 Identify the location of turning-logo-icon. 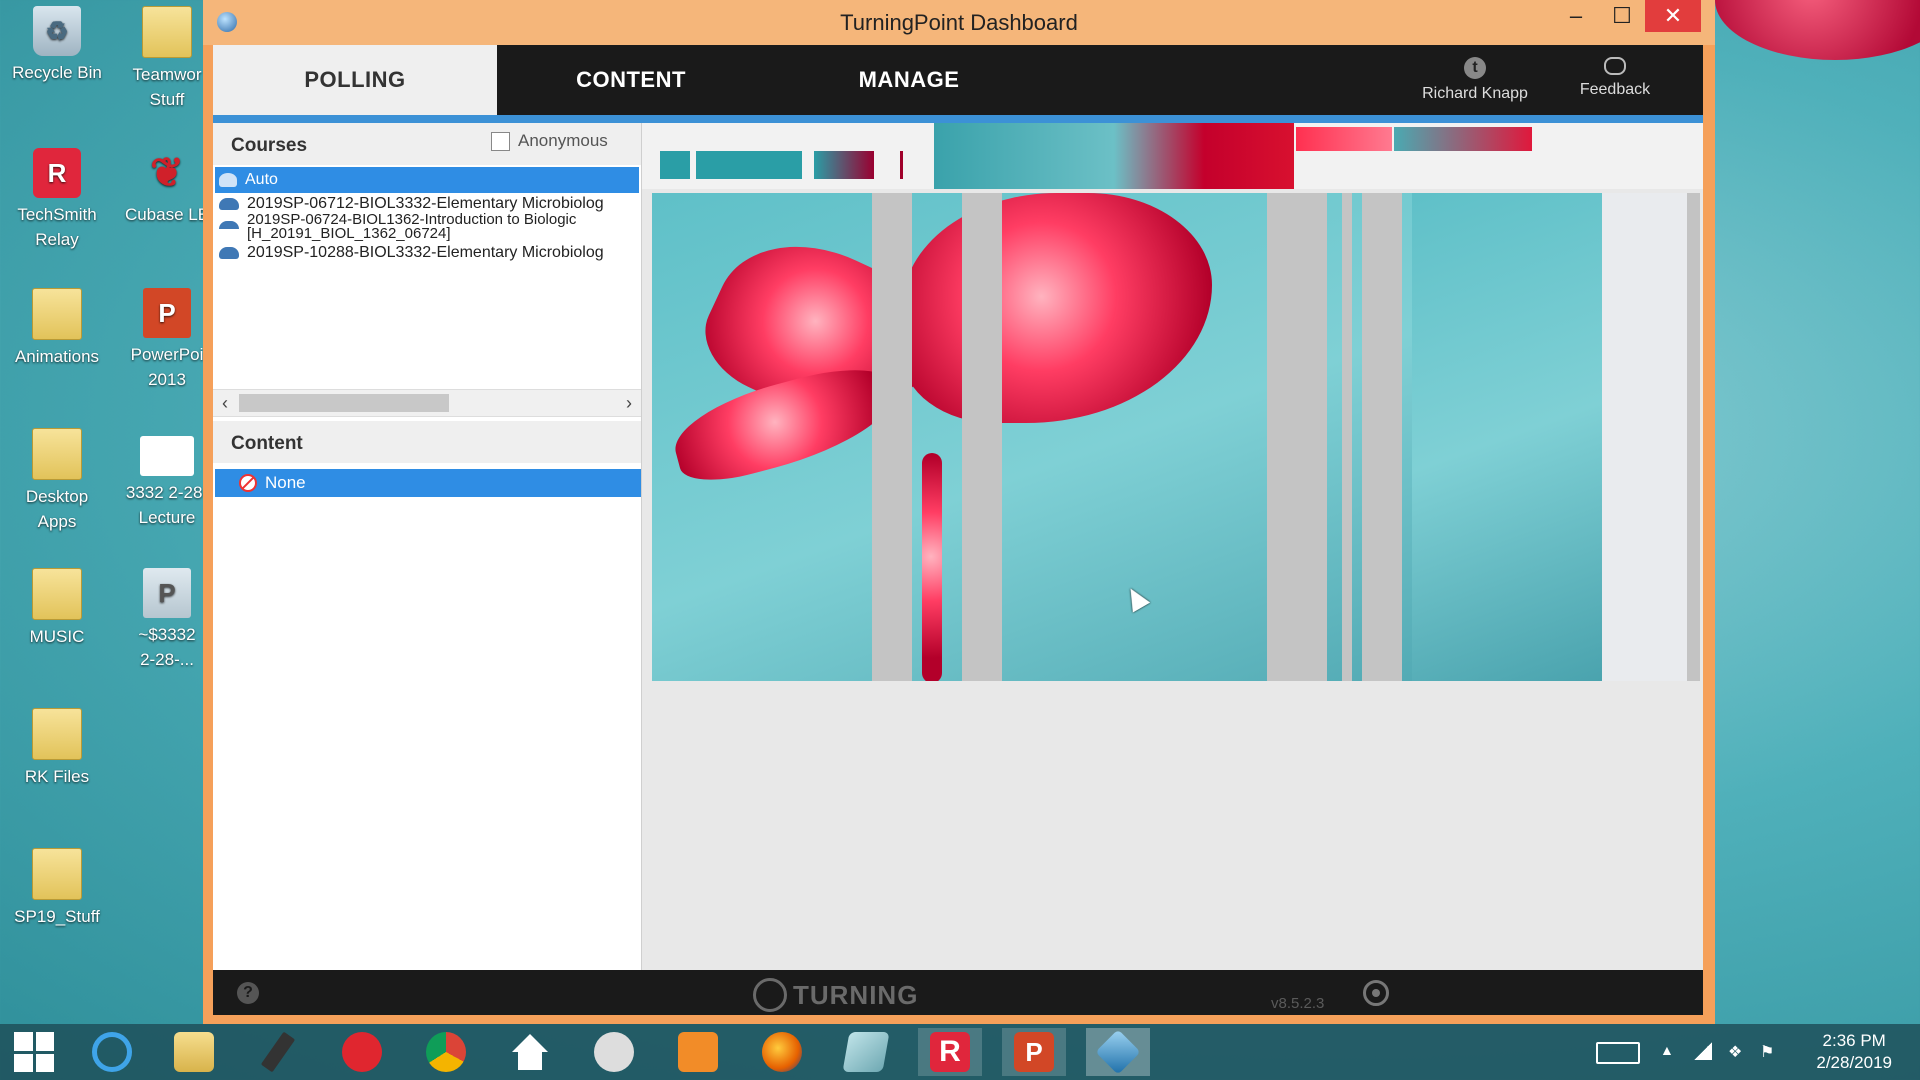
(770, 995).